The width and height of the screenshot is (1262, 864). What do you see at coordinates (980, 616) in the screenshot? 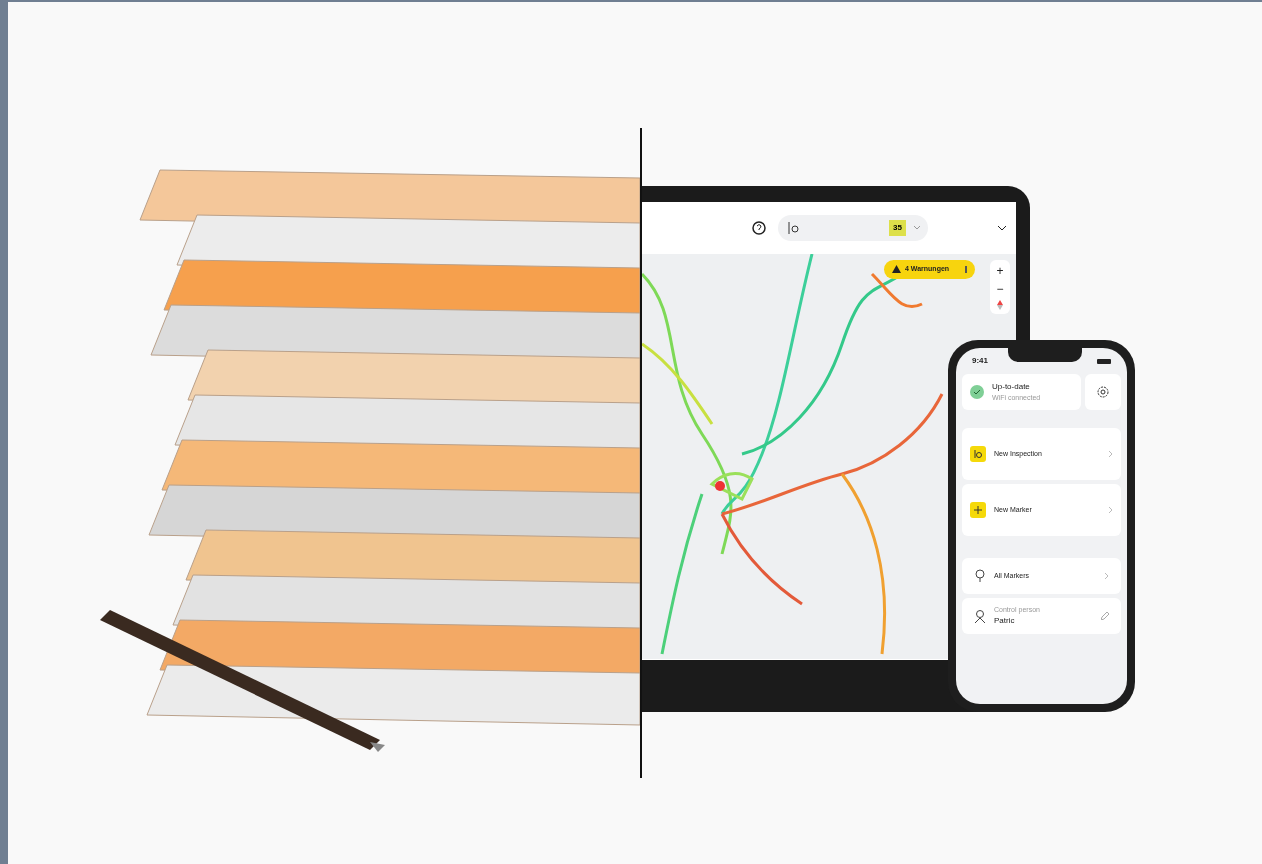
I see `person-icon` at bounding box center [980, 616].